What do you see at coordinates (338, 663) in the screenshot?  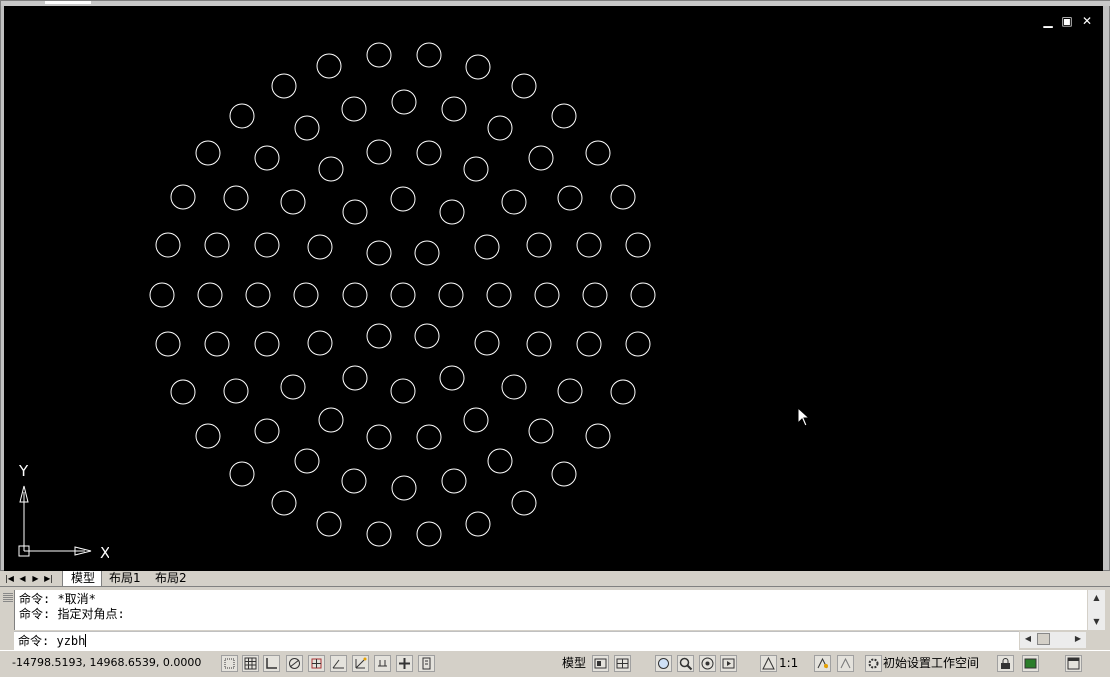 I see `otrack-icon` at bounding box center [338, 663].